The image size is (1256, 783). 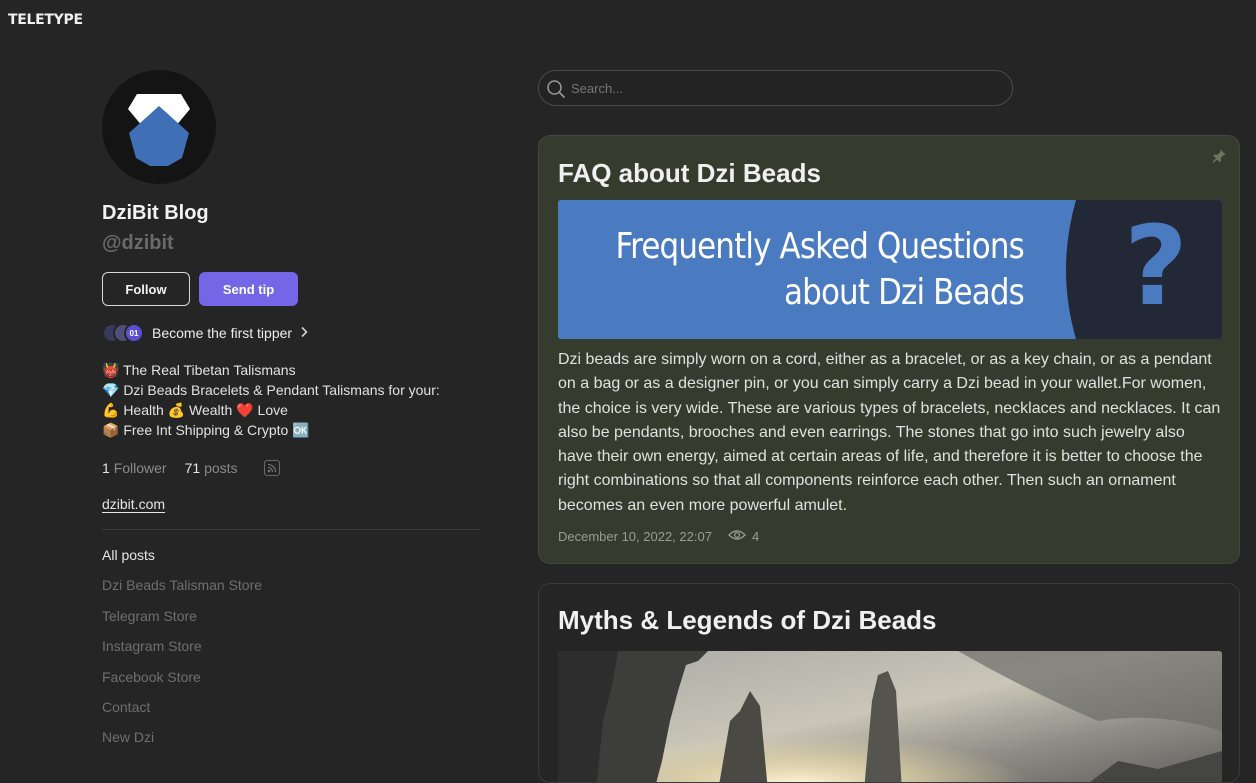 What do you see at coordinates (747, 620) in the screenshot?
I see `post-title: Myths & Legends of Dzi Beads` at bounding box center [747, 620].